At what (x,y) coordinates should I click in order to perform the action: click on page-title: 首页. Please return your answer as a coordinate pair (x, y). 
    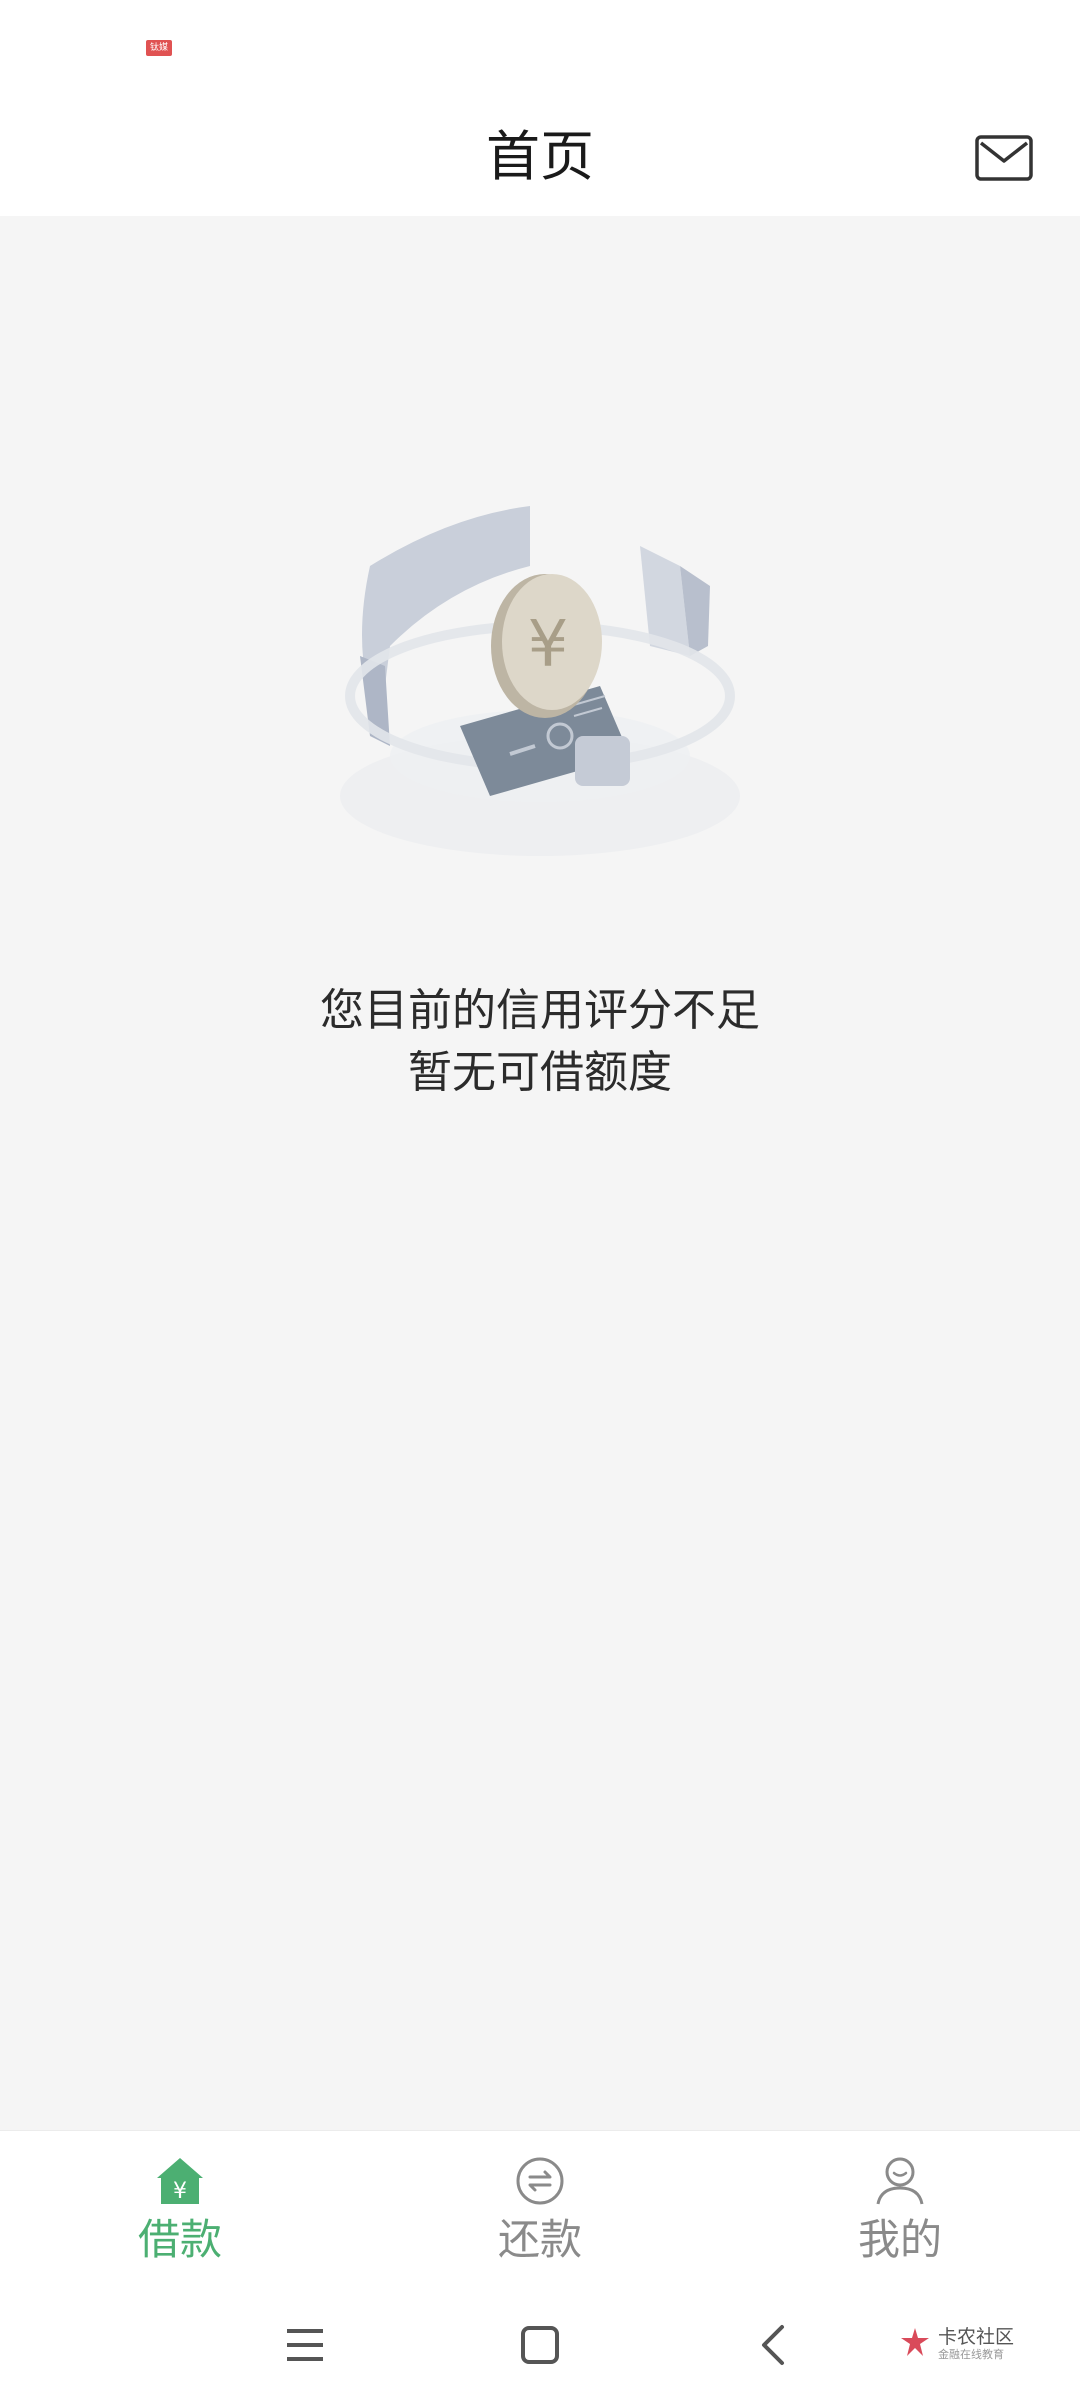
    Looking at the image, I should click on (540, 156).